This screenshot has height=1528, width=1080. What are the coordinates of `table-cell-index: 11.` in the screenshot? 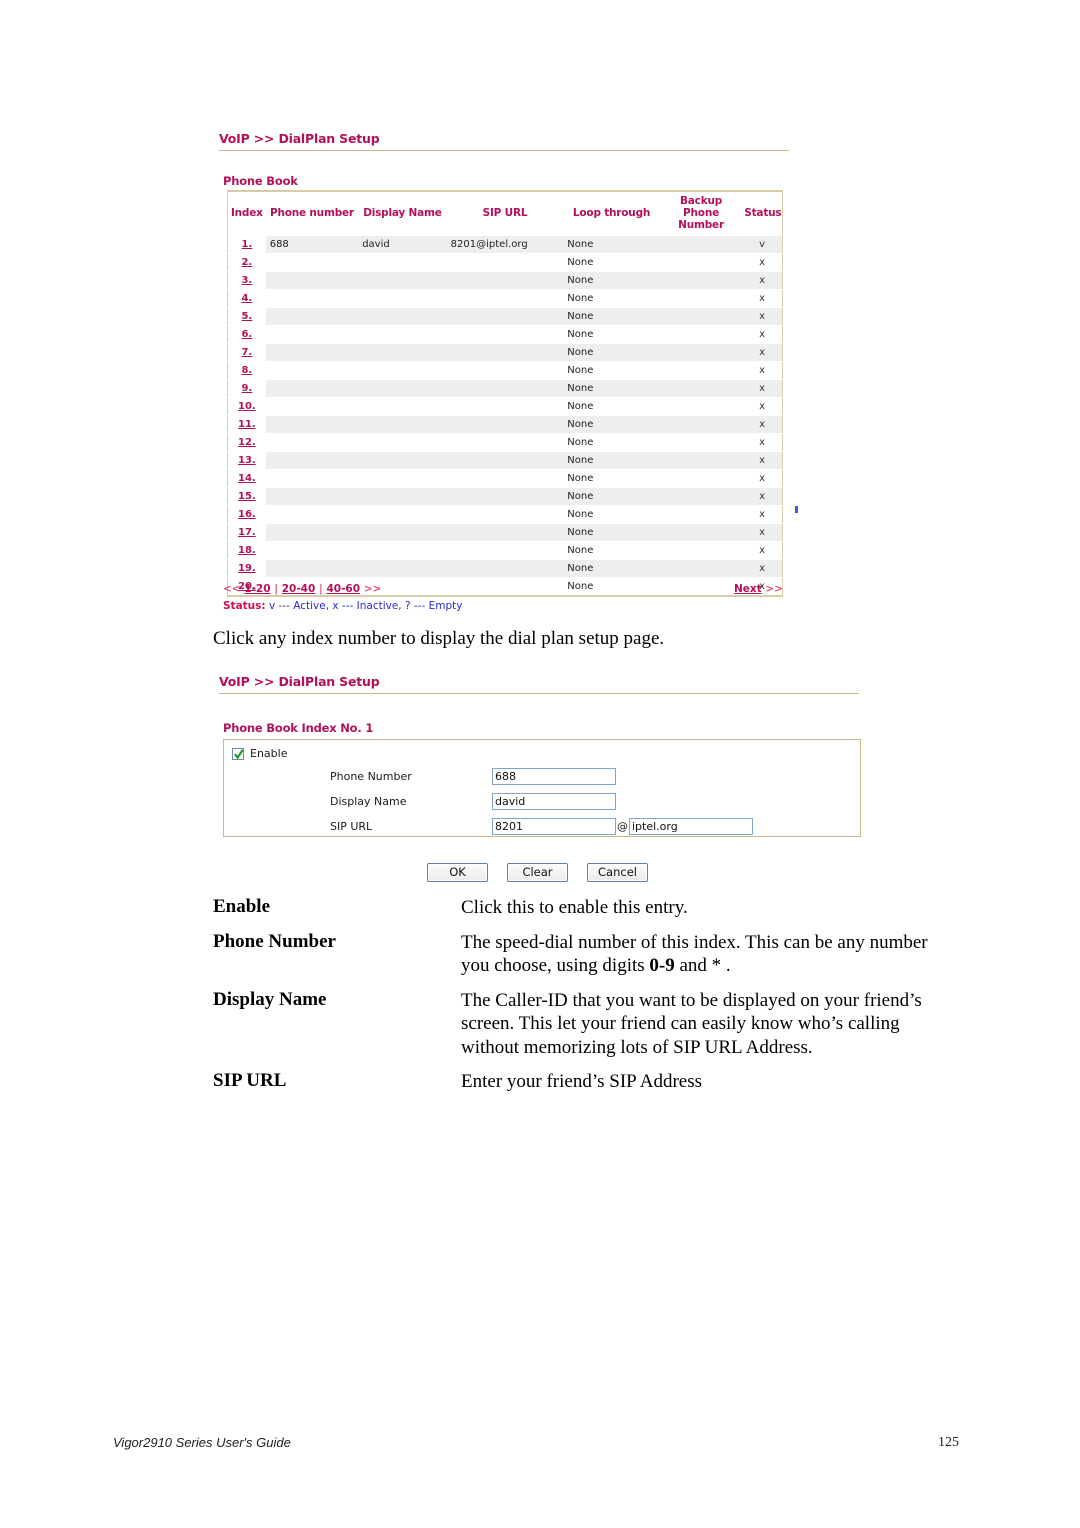 It's located at (246, 425).